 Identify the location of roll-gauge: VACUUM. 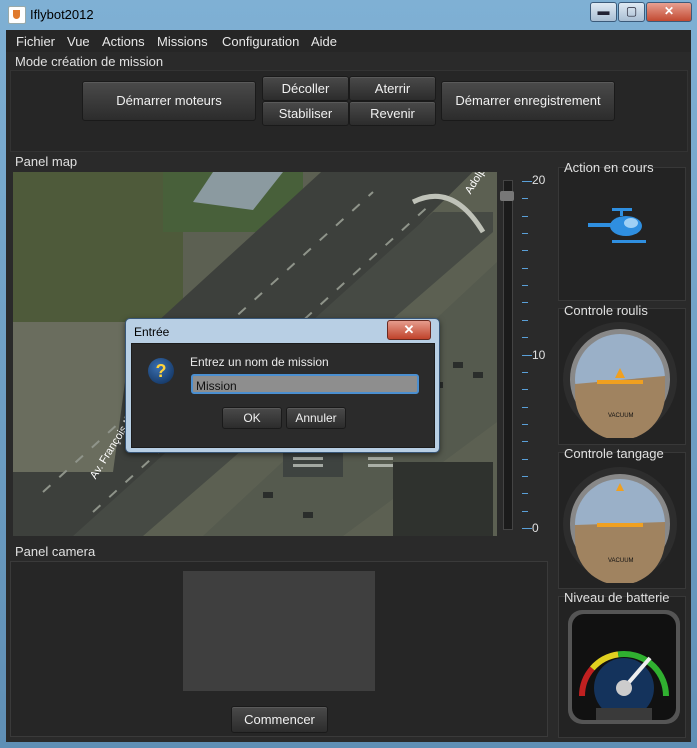
(620, 380).